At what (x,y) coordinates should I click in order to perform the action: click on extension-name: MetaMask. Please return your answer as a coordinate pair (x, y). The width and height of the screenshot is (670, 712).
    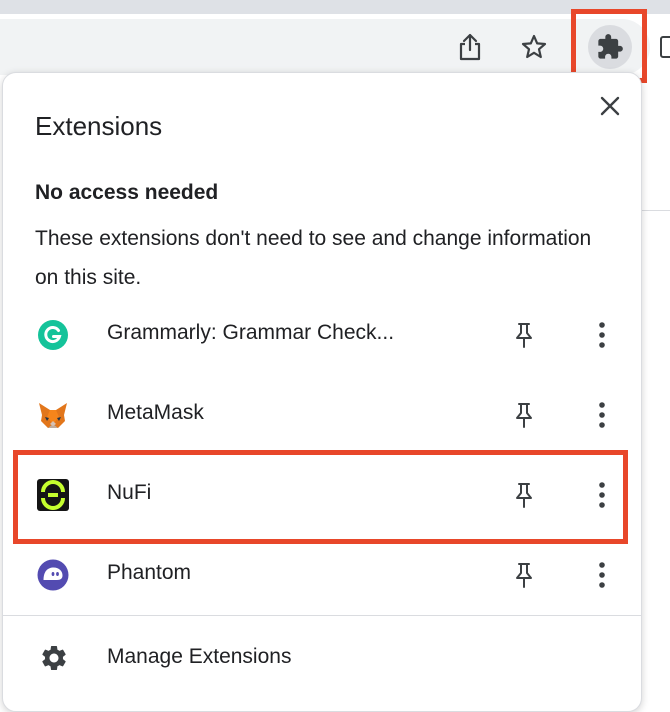
    Looking at the image, I should click on (155, 412).